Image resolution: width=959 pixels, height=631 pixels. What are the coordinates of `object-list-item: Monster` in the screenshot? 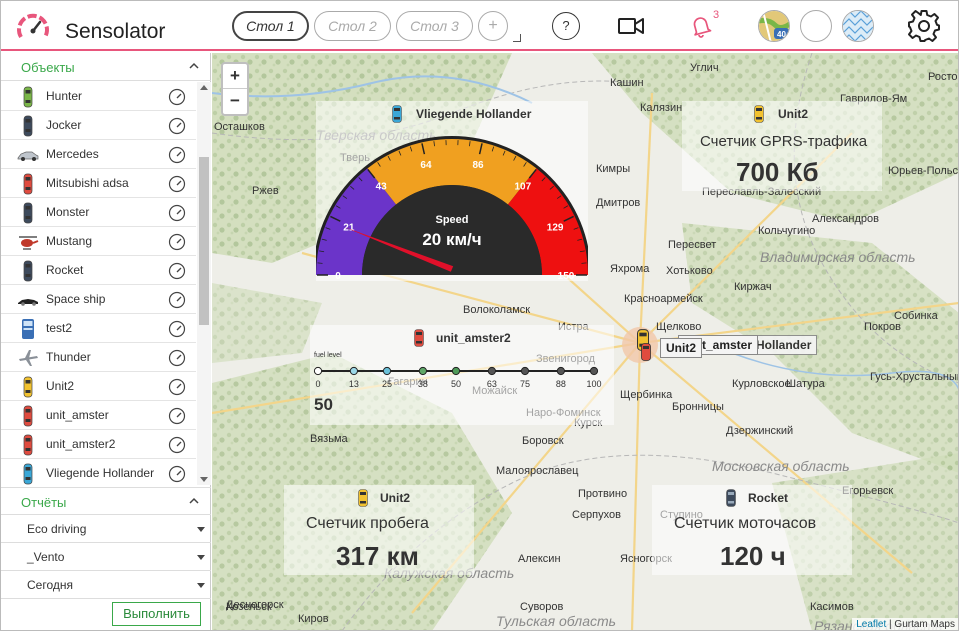 It's located at (98, 212).